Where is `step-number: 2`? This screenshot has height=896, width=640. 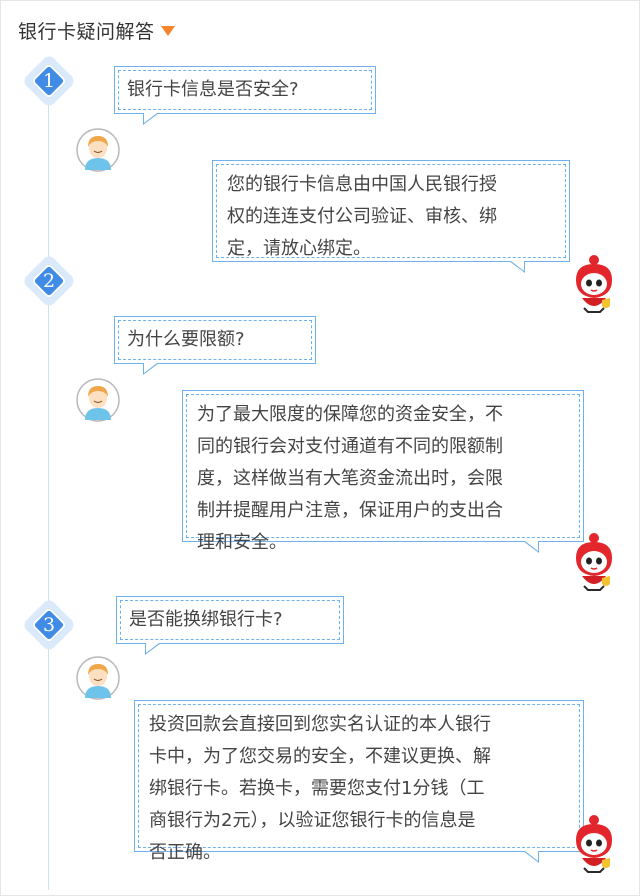 step-number: 2 is located at coordinates (49, 281).